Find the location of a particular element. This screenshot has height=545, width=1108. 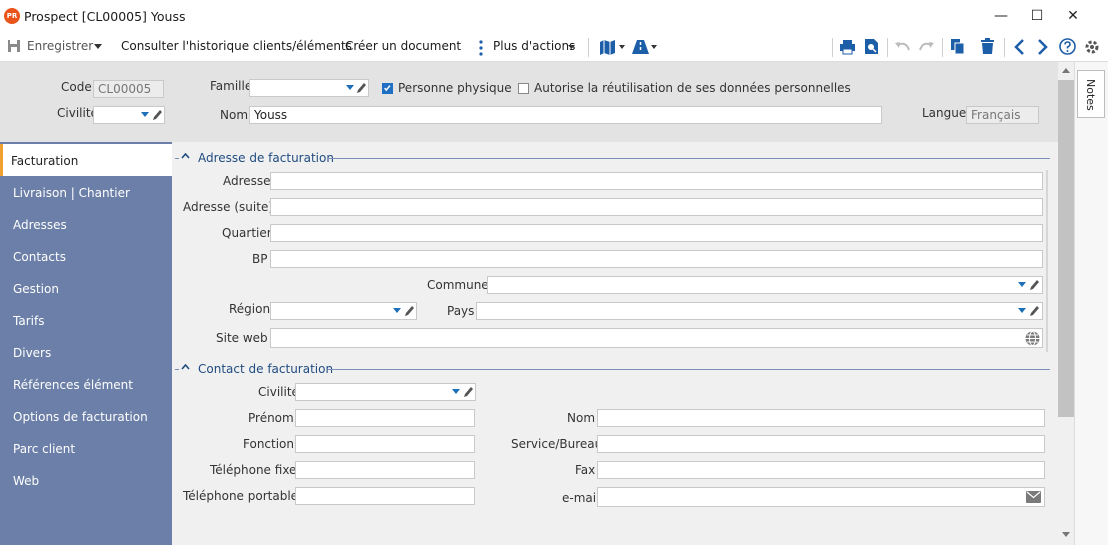

scrollbar-thumb is located at coordinates (1066, 248).